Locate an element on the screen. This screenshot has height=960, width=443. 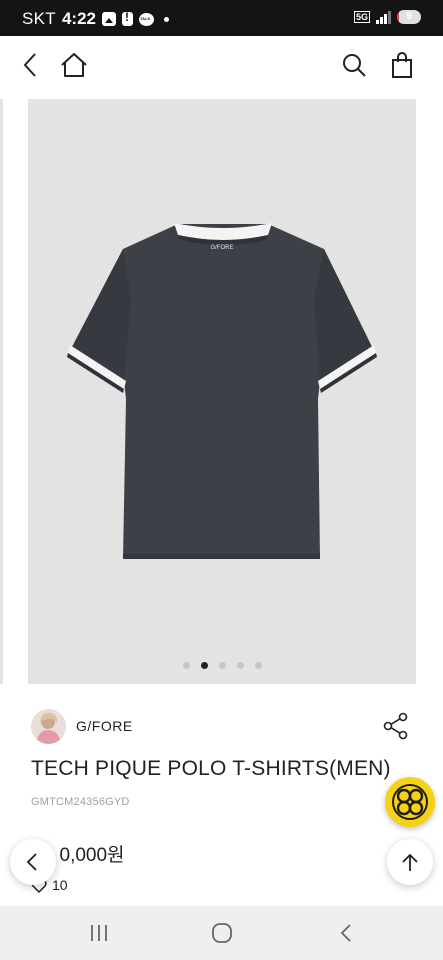
search-icon is located at coordinates (354, 65).